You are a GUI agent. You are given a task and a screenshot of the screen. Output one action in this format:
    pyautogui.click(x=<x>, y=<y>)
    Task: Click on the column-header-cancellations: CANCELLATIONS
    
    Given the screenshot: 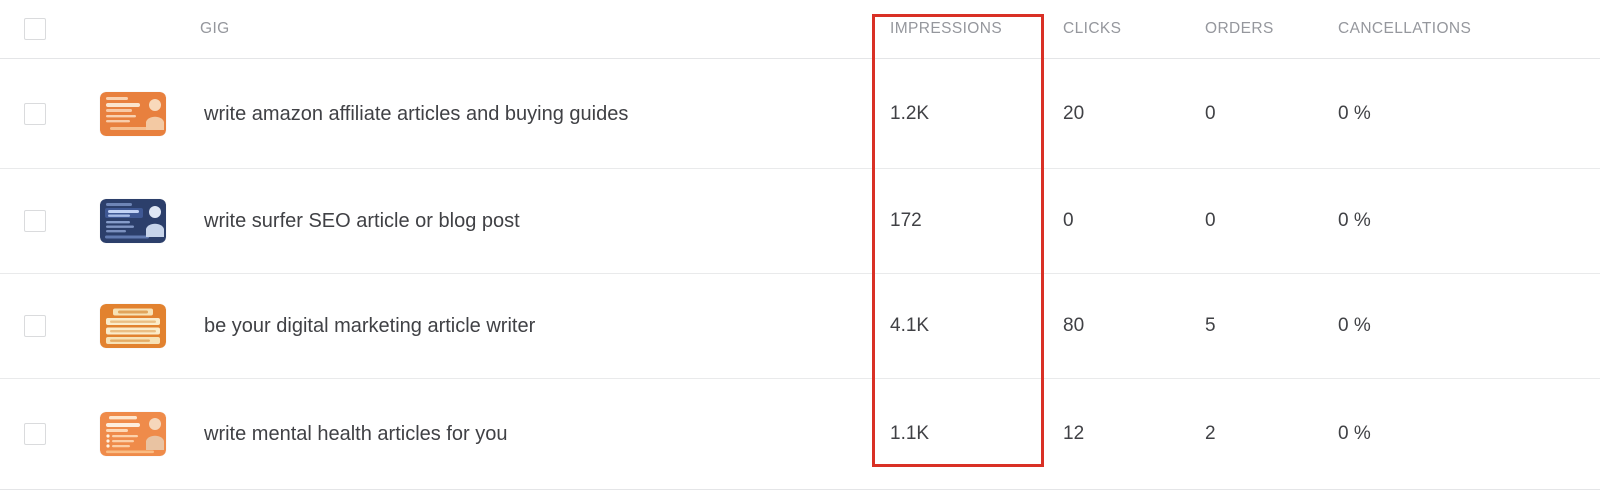 What is the action you would take?
    pyautogui.click(x=1404, y=28)
    